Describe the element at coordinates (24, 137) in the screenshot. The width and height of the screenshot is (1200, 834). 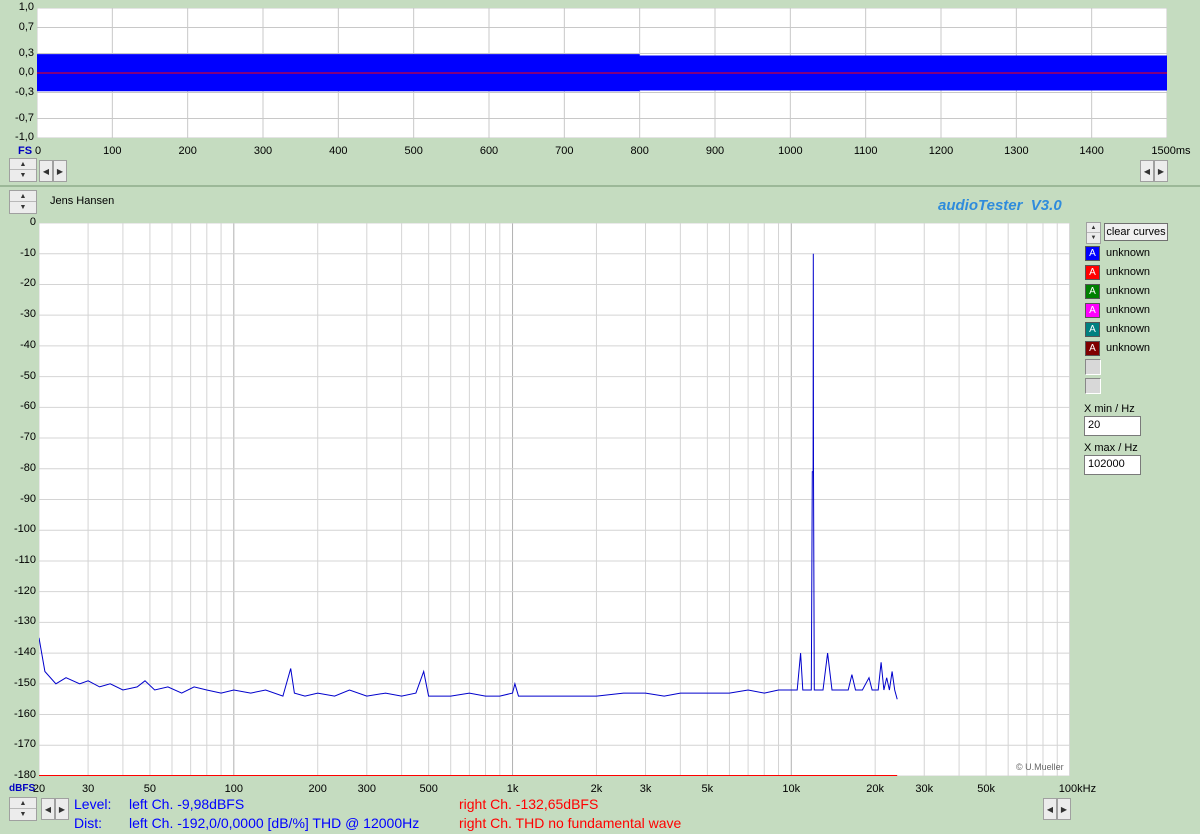
I see `time-y-tick: -1,0` at that location.